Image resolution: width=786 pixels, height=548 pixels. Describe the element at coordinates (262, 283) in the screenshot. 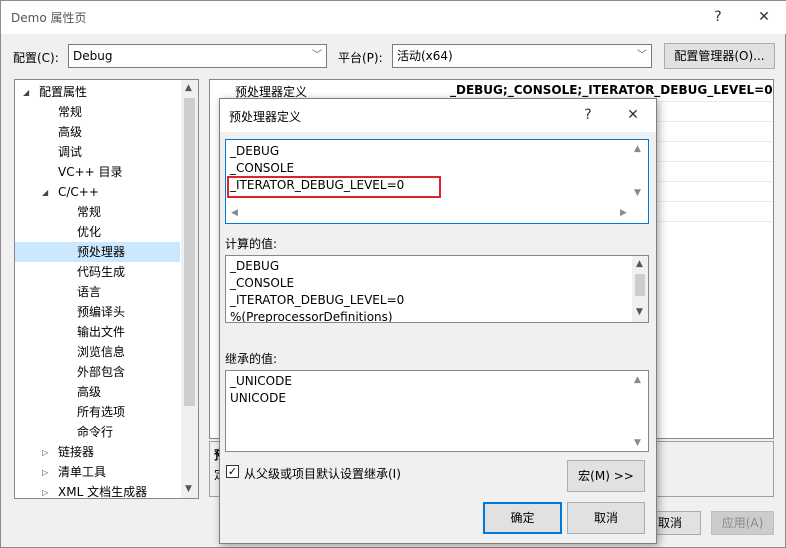

I see `computed-line: _CONSOLE` at that location.